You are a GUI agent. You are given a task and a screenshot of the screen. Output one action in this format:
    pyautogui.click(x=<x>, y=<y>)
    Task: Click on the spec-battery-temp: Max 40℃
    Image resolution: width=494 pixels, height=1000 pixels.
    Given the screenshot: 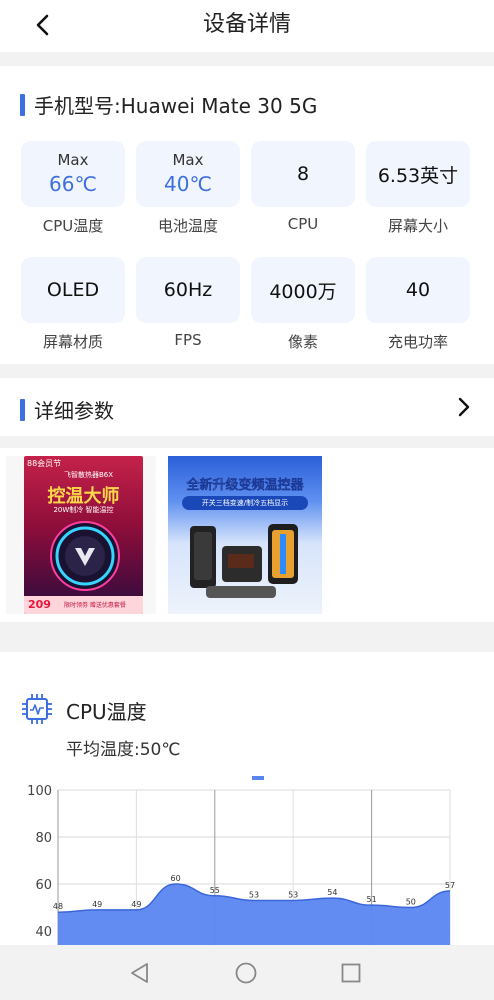 What is the action you would take?
    pyautogui.click(x=188, y=174)
    